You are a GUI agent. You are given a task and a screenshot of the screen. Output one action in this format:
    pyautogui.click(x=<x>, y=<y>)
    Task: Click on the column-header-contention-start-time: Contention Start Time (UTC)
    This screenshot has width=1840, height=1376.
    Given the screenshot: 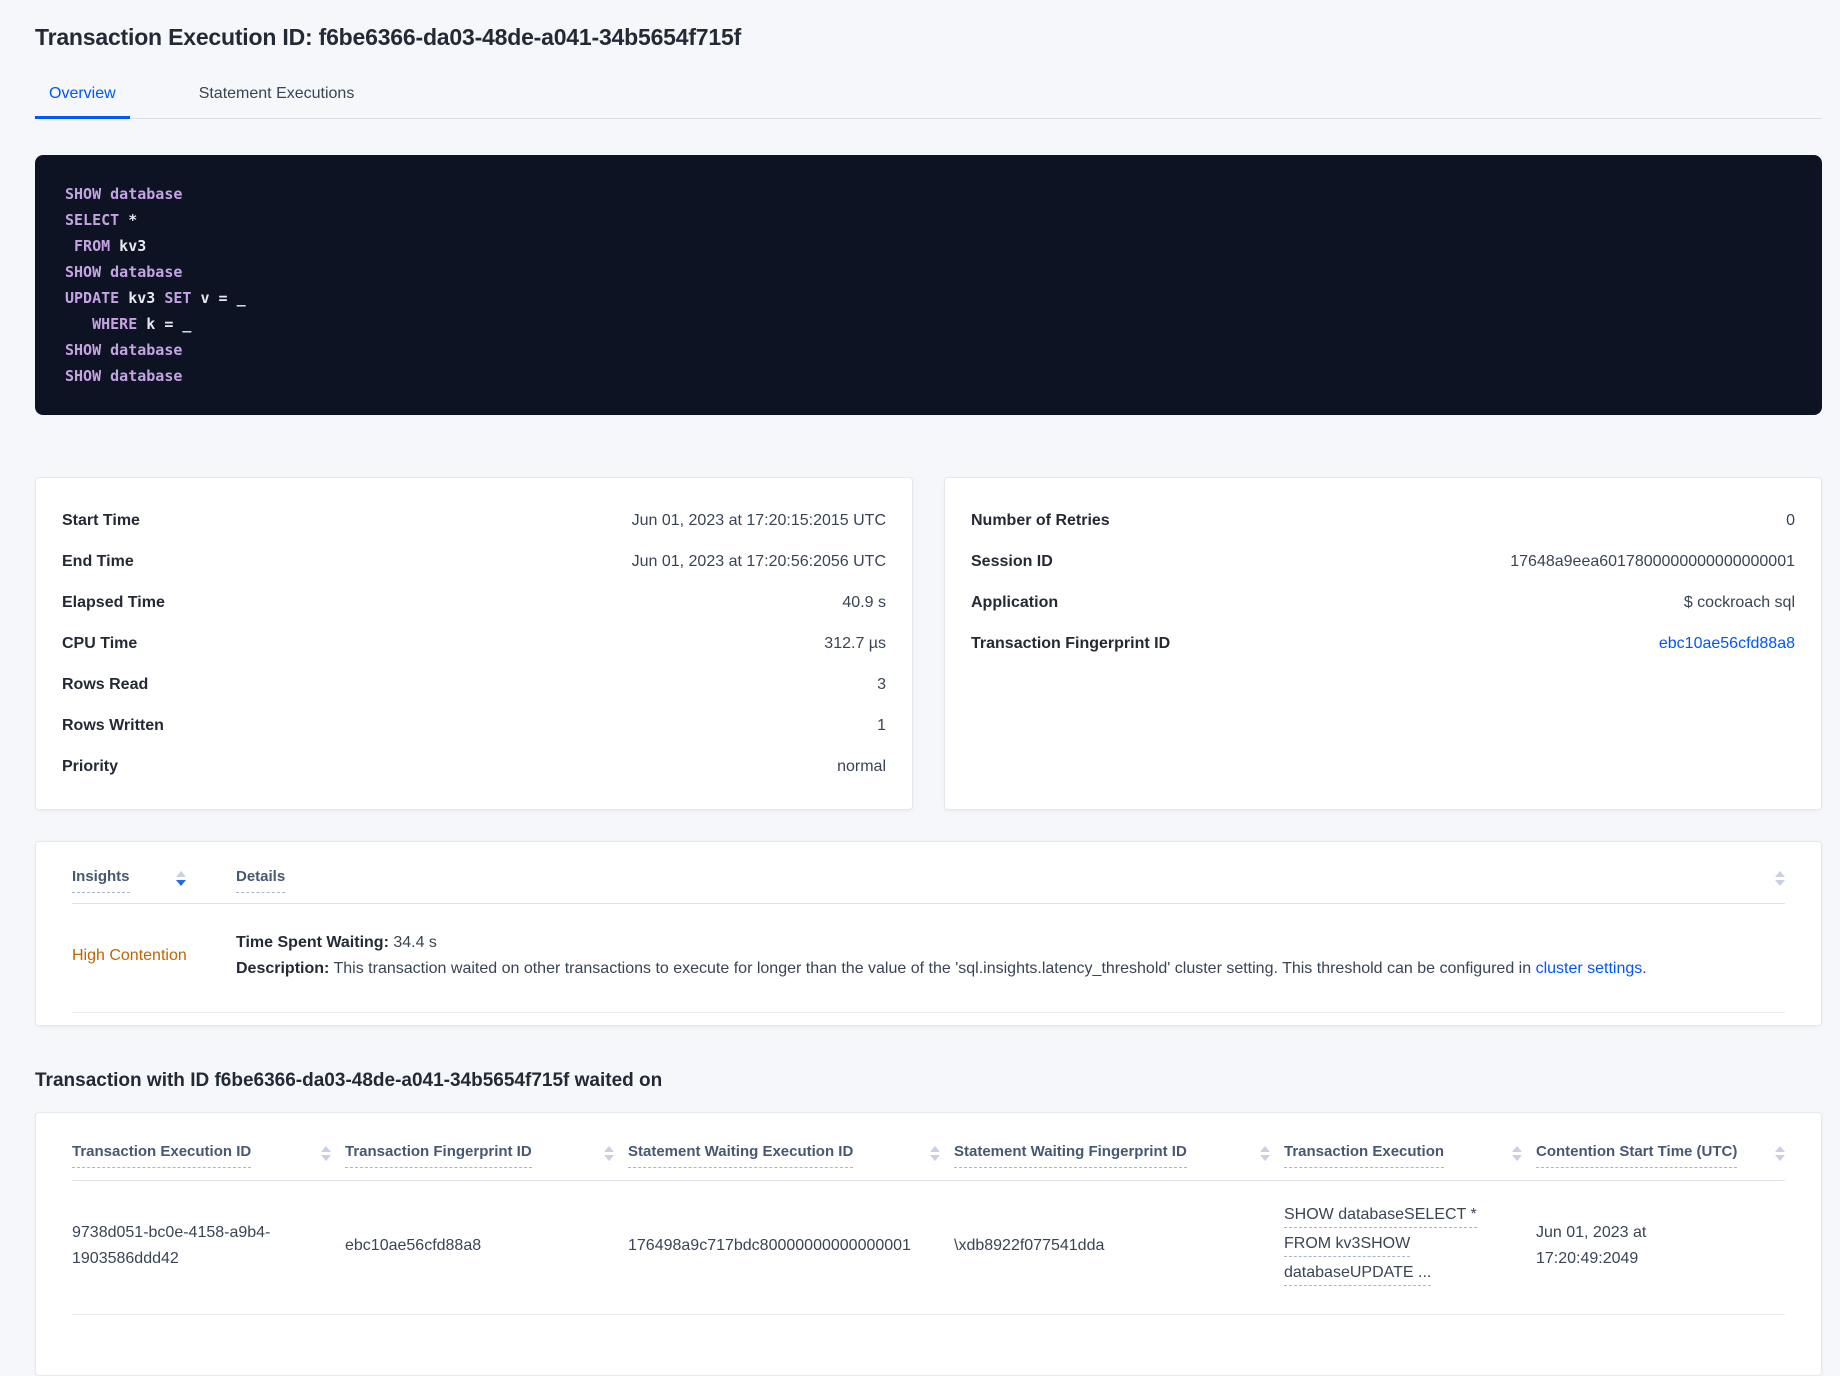 What is the action you would take?
    pyautogui.click(x=1660, y=1155)
    